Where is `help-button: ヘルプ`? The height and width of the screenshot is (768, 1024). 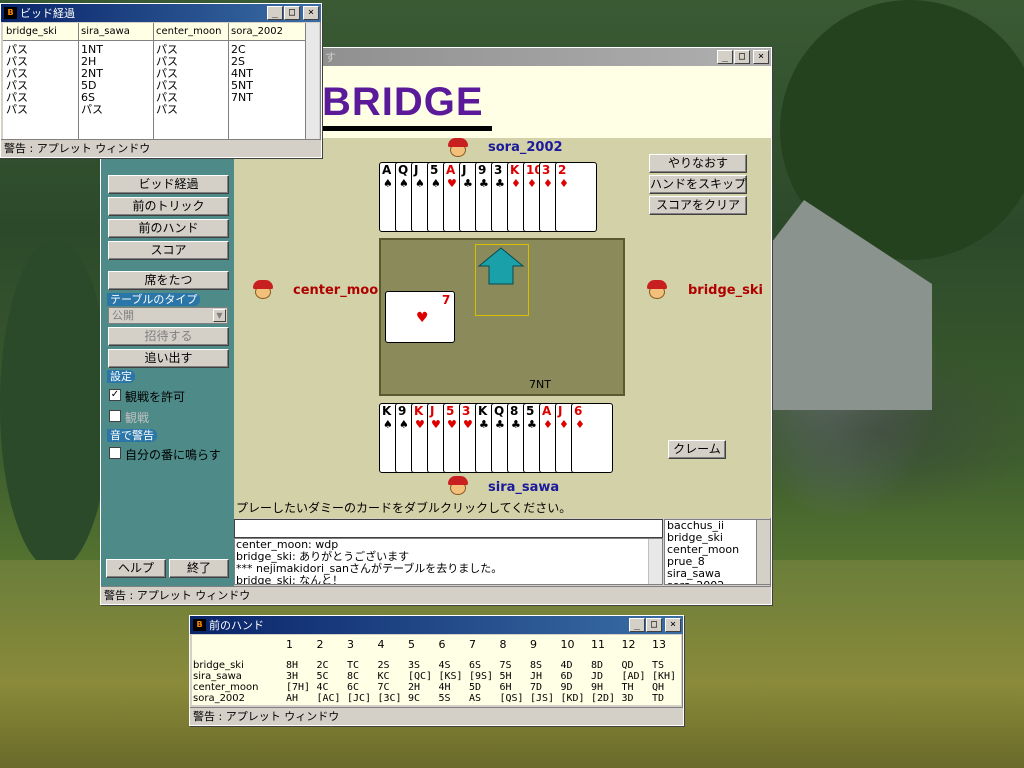 help-button: ヘルプ is located at coordinates (136, 568).